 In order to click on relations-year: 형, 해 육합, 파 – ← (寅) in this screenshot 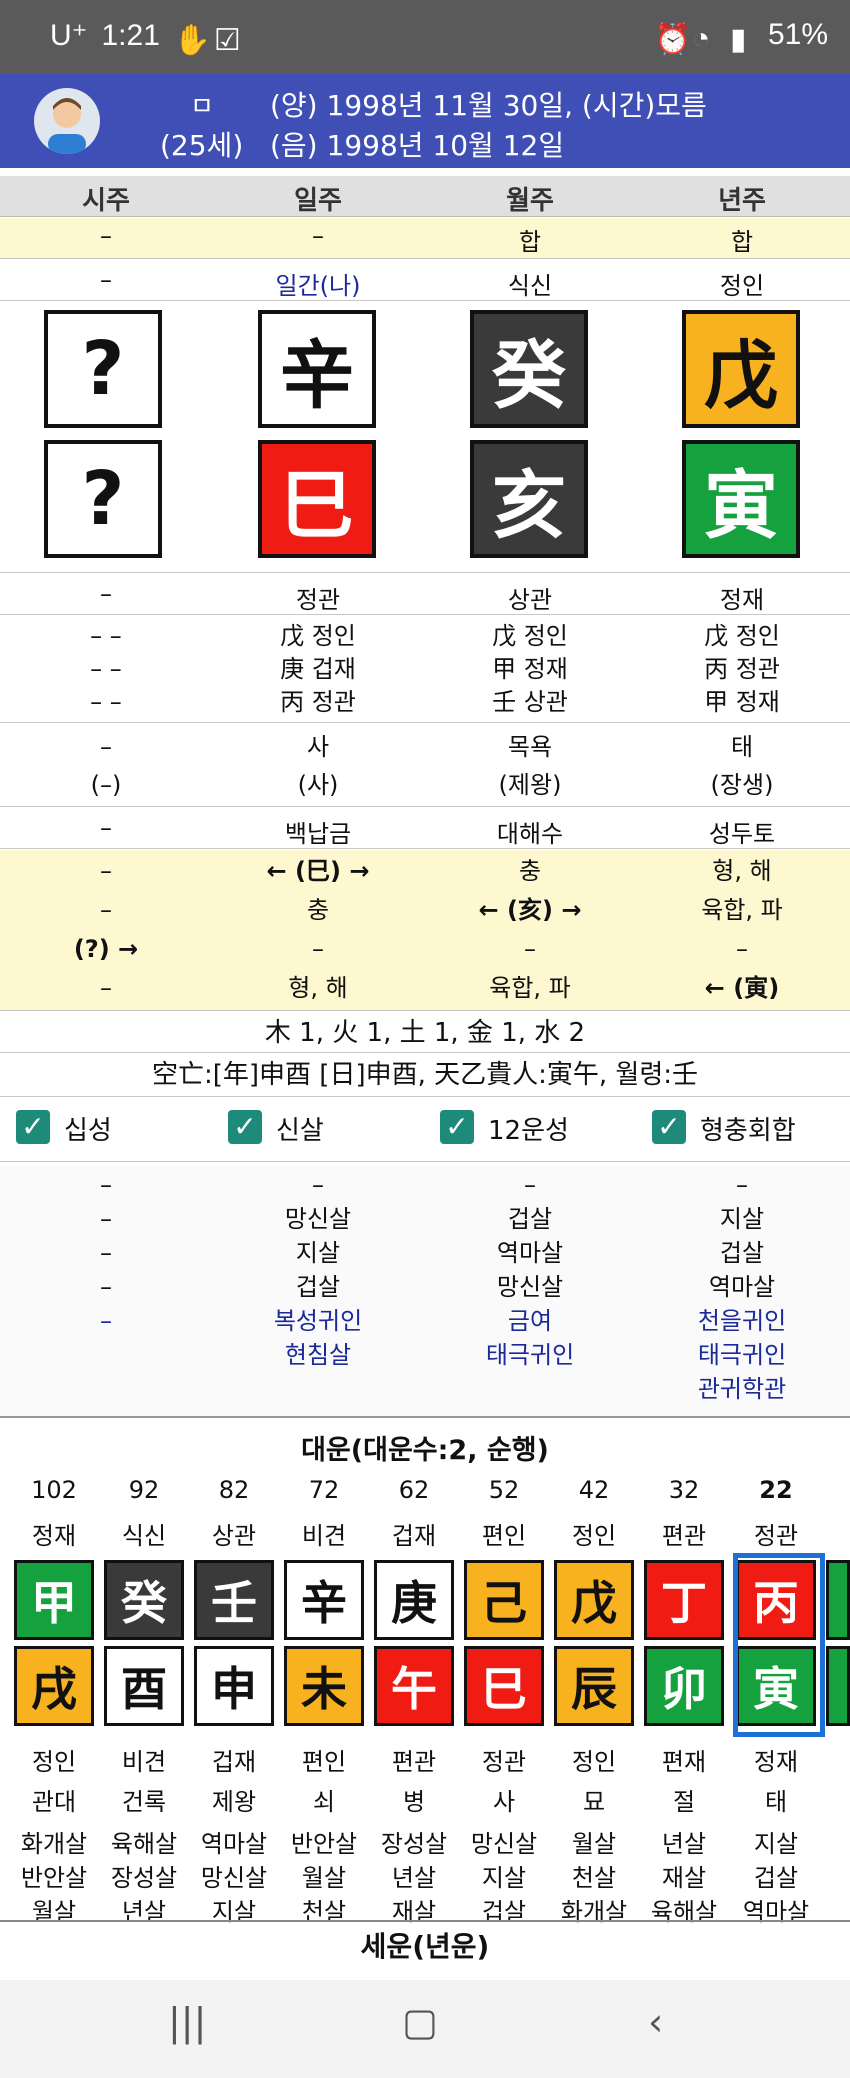, I will do `click(742, 929)`.